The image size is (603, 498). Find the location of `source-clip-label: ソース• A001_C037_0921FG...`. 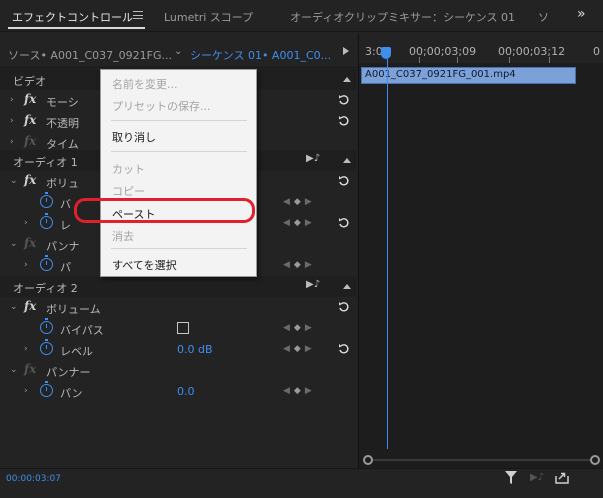

source-clip-label: ソース• A001_C037_0921FG... is located at coordinates (90, 55).